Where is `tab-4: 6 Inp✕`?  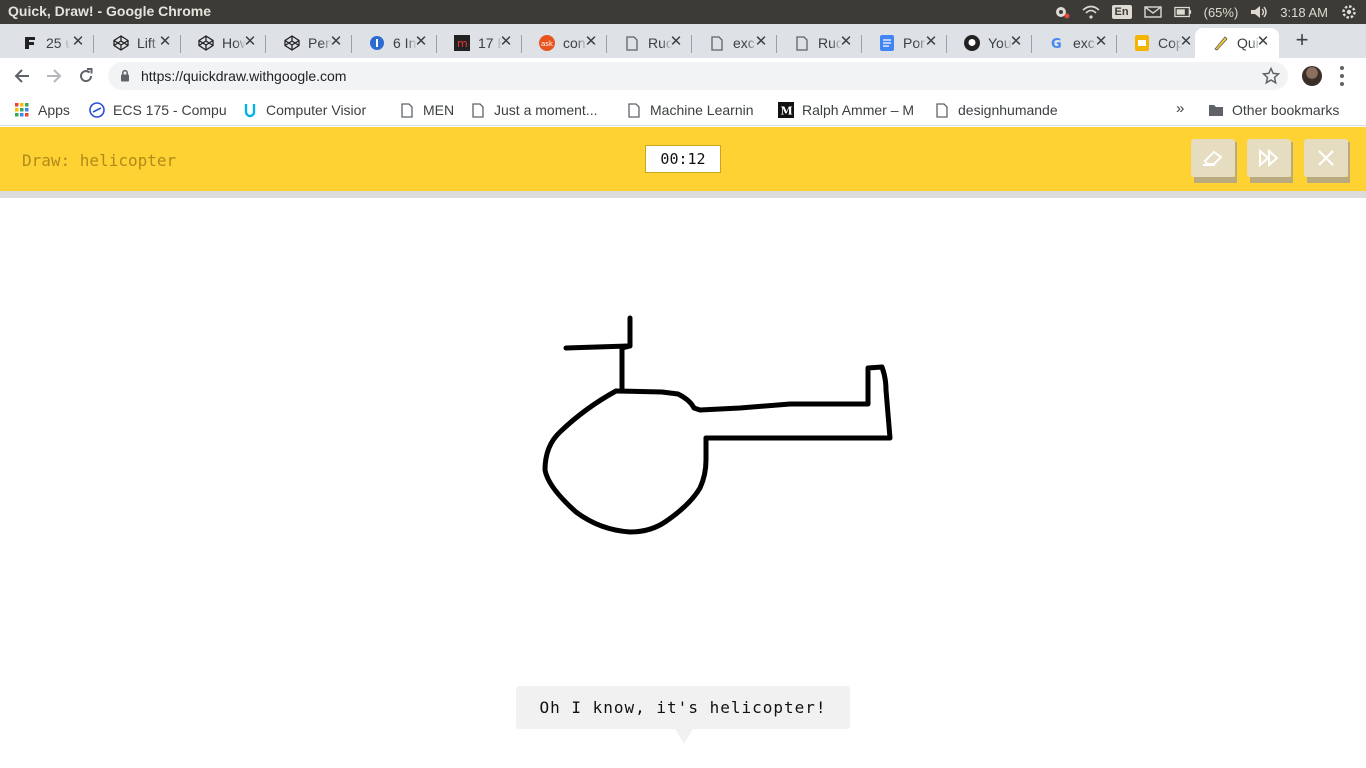 tab-4: 6 Inp✕ is located at coordinates (394, 43).